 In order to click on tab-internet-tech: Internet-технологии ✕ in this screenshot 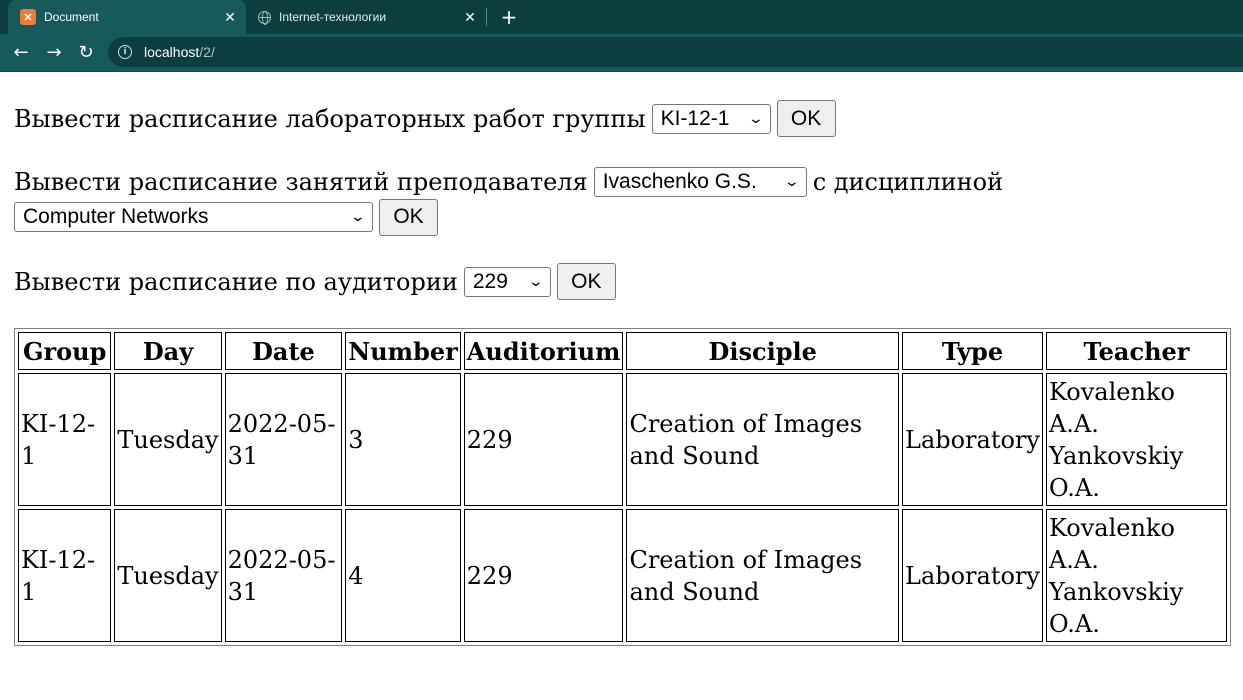, I will do `click(366, 17)`.